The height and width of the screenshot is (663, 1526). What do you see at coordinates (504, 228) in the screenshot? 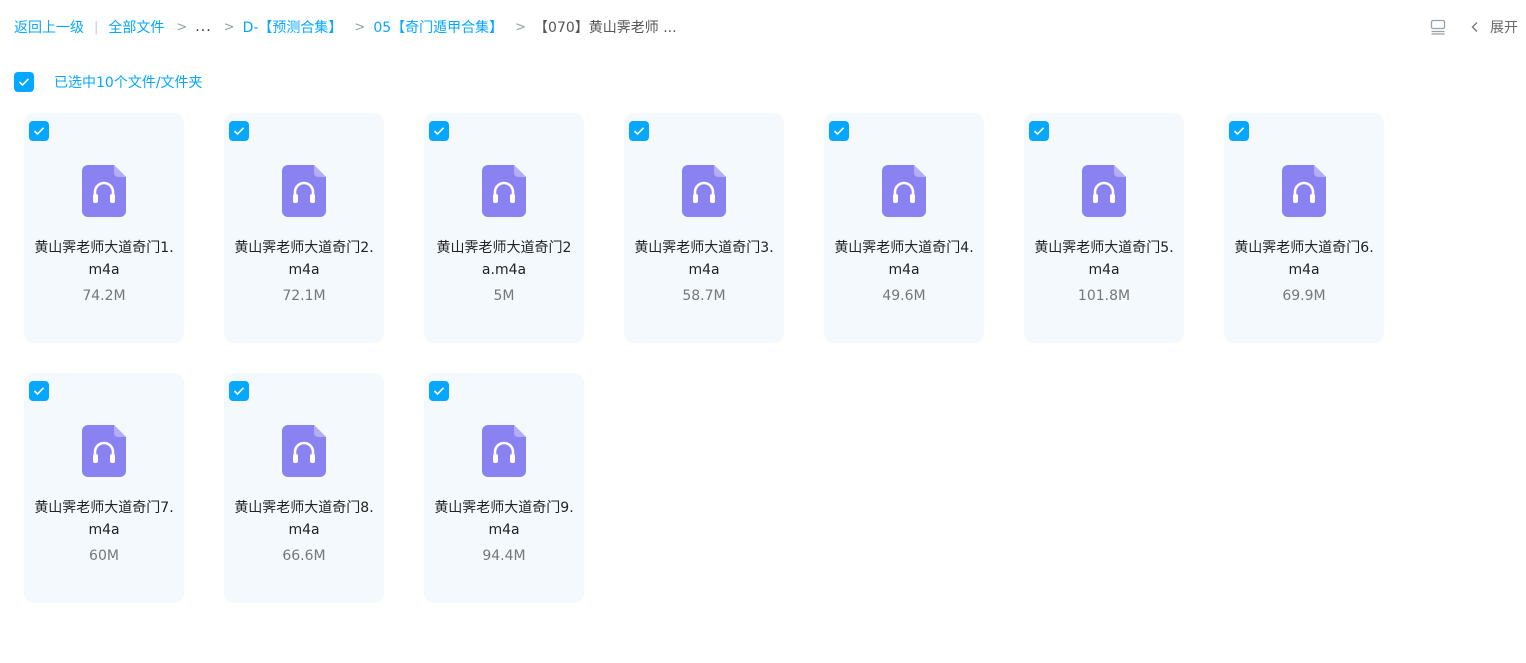
I see `file-card: 黄山霁老师大道奇门2a.m4a 5M` at bounding box center [504, 228].